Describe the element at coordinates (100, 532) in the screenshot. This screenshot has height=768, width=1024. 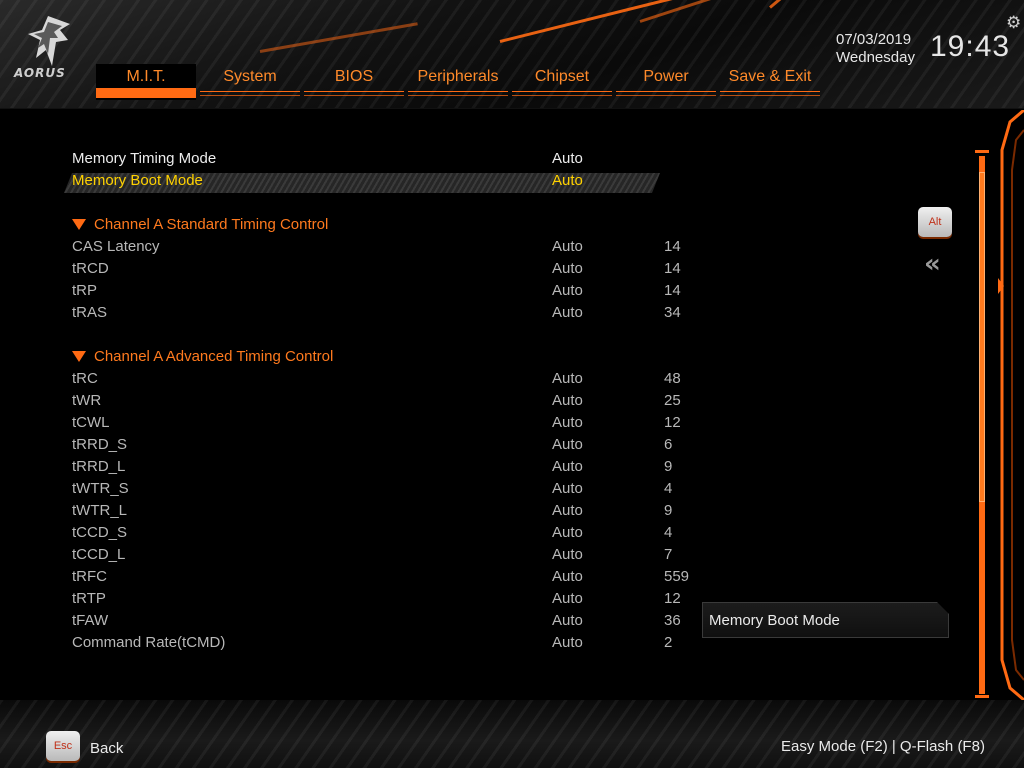
I see `setting-label: tCCD_S` at that location.